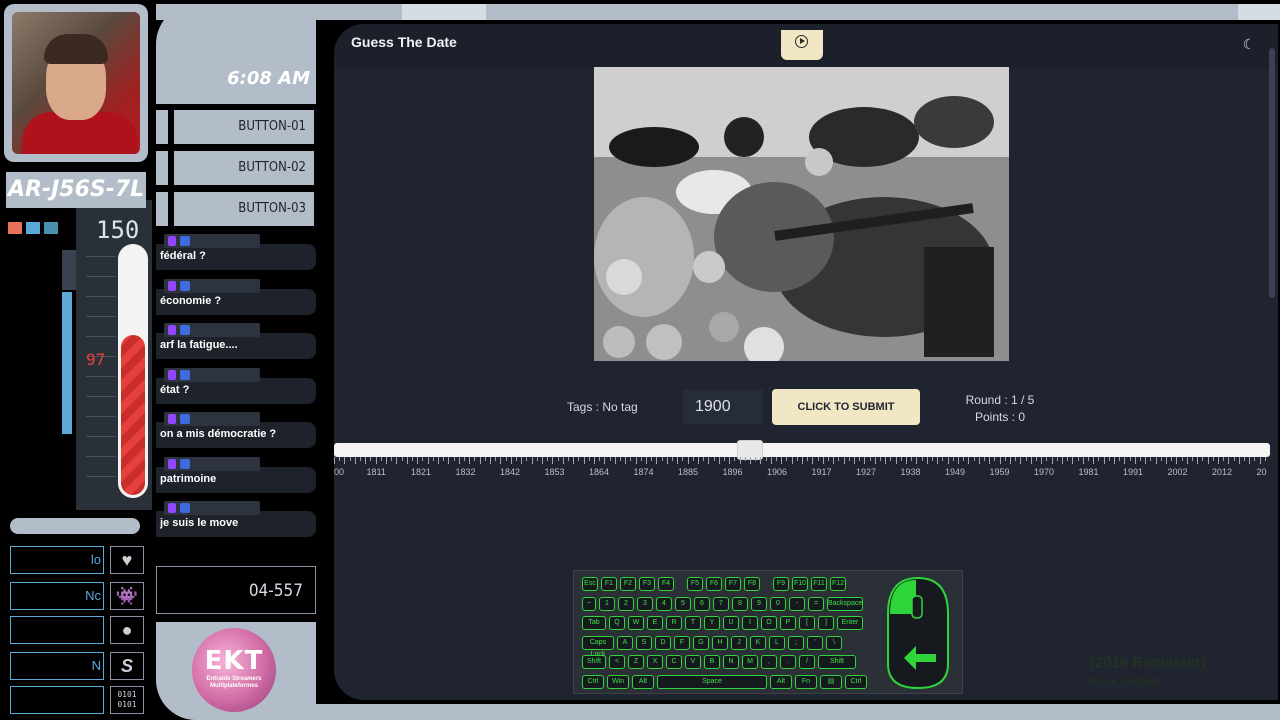 The height and width of the screenshot is (720, 1280). I want to click on heart-icon: ♥, so click(127, 560).